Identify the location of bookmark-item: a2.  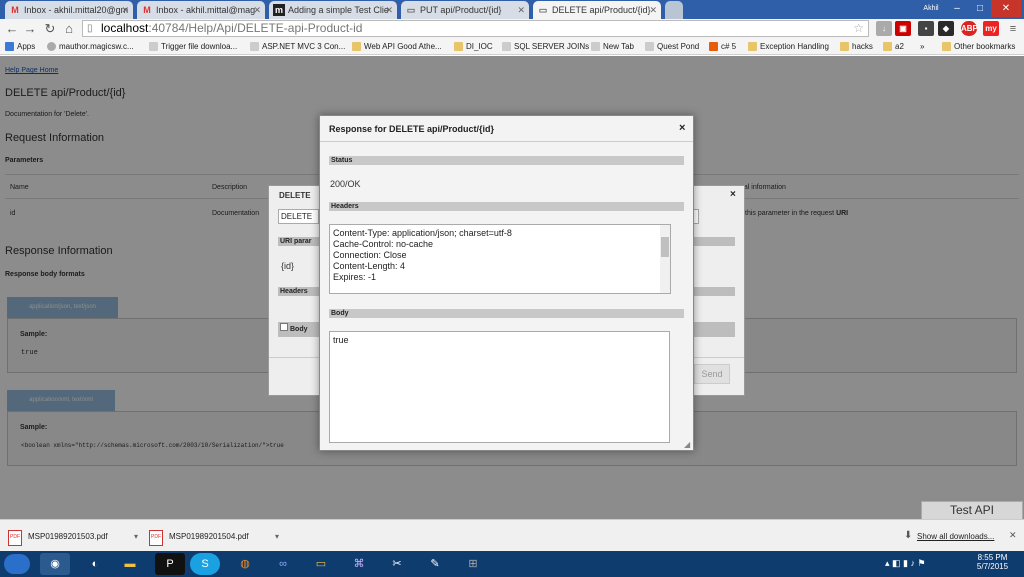
(893, 47).